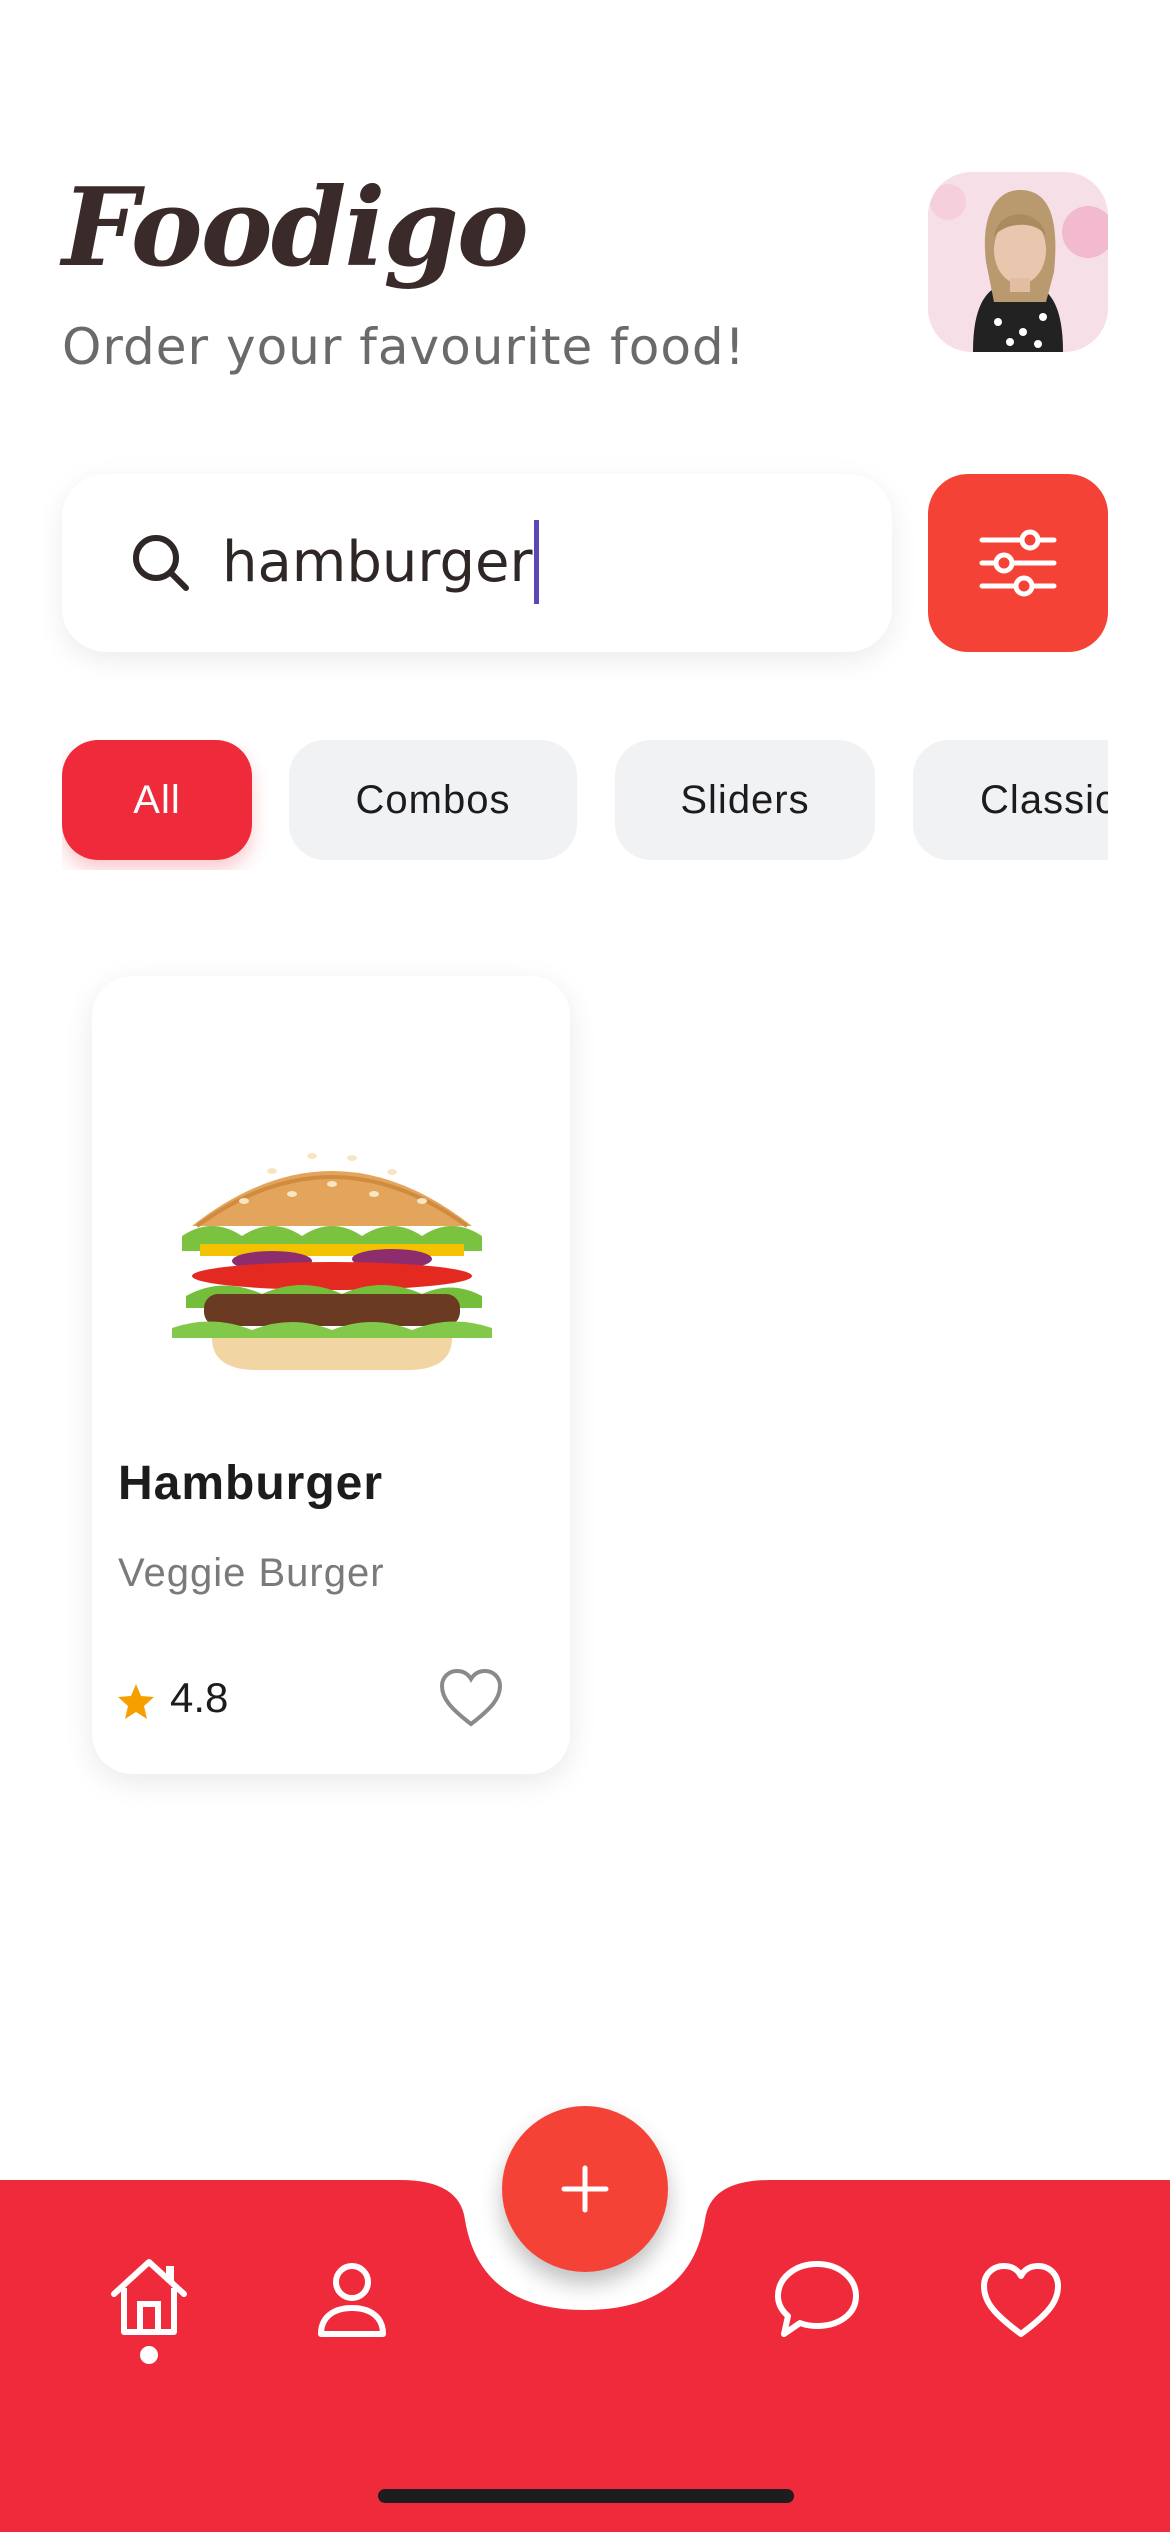 This screenshot has height=2532, width=1170. What do you see at coordinates (585, 805) in the screenshot?
I see `category-tabs: All Combos Sliders Classic` at bounding box center [585, 805].